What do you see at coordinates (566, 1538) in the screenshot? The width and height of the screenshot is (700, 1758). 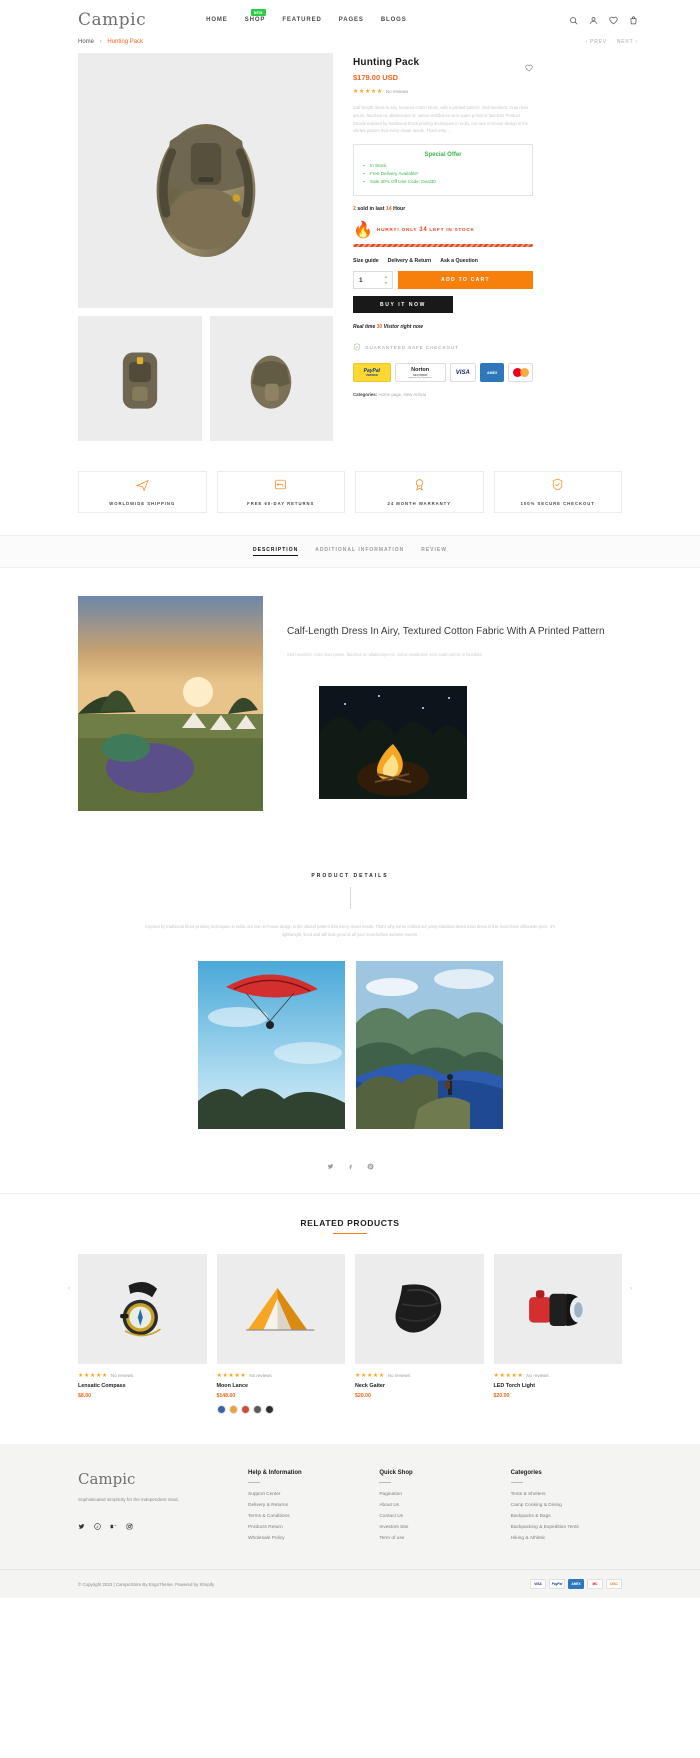 I see `footer-link: Hiking & Athletic` at bounding box center [566, 1538].